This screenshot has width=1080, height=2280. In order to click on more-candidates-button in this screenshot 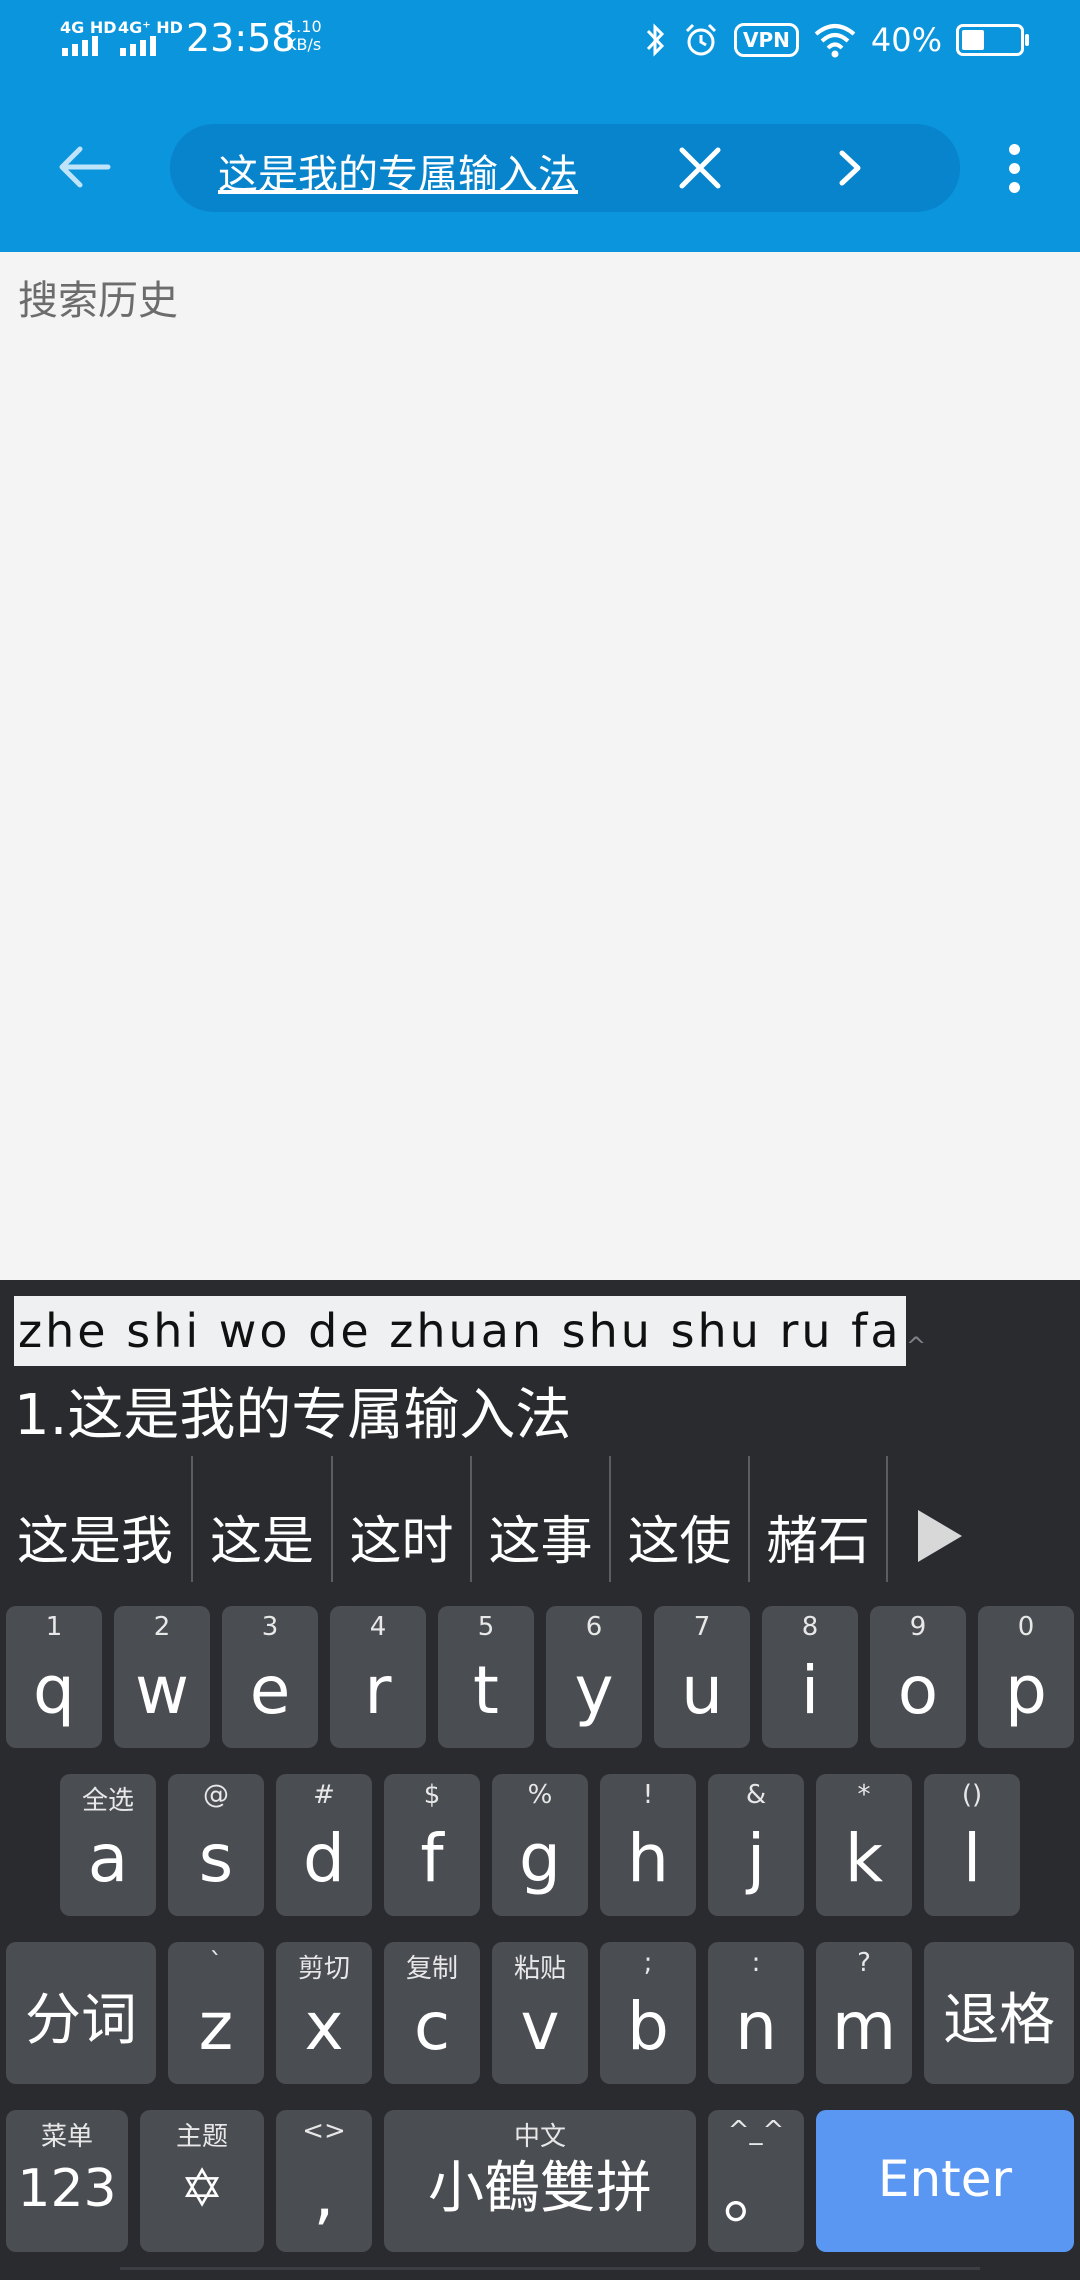, I will do `click(940, 1536)`.